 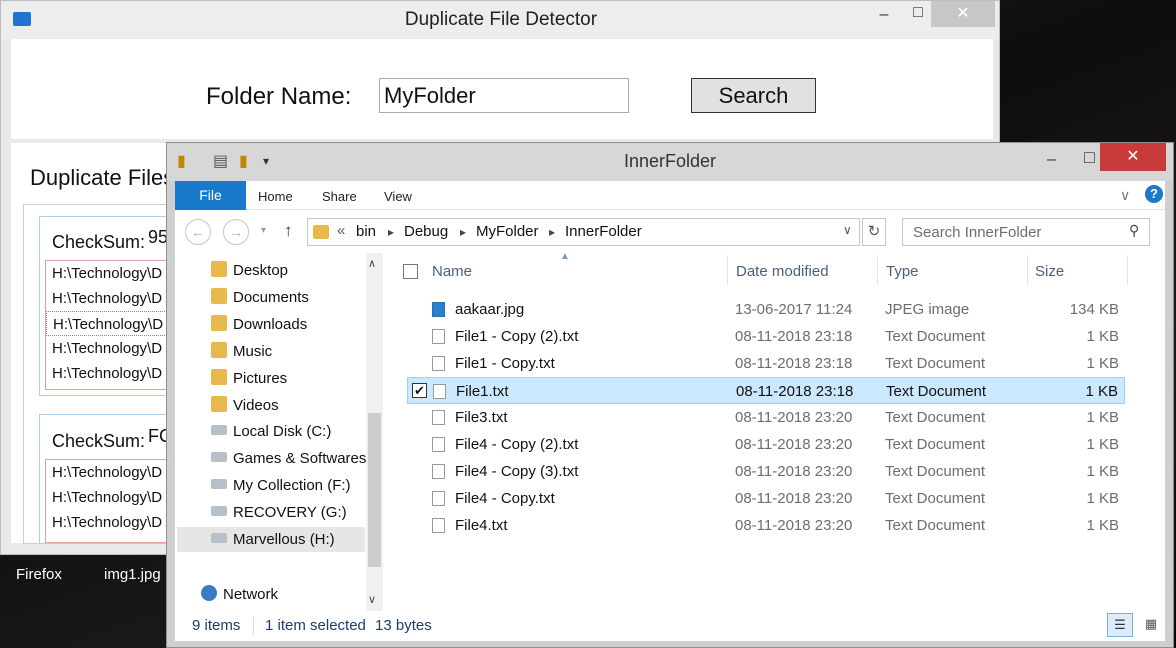 What do you see at coordinates (374, 490) in the screenshot?
I see `scrollbar-thumb` at bounding box center [374, 490].